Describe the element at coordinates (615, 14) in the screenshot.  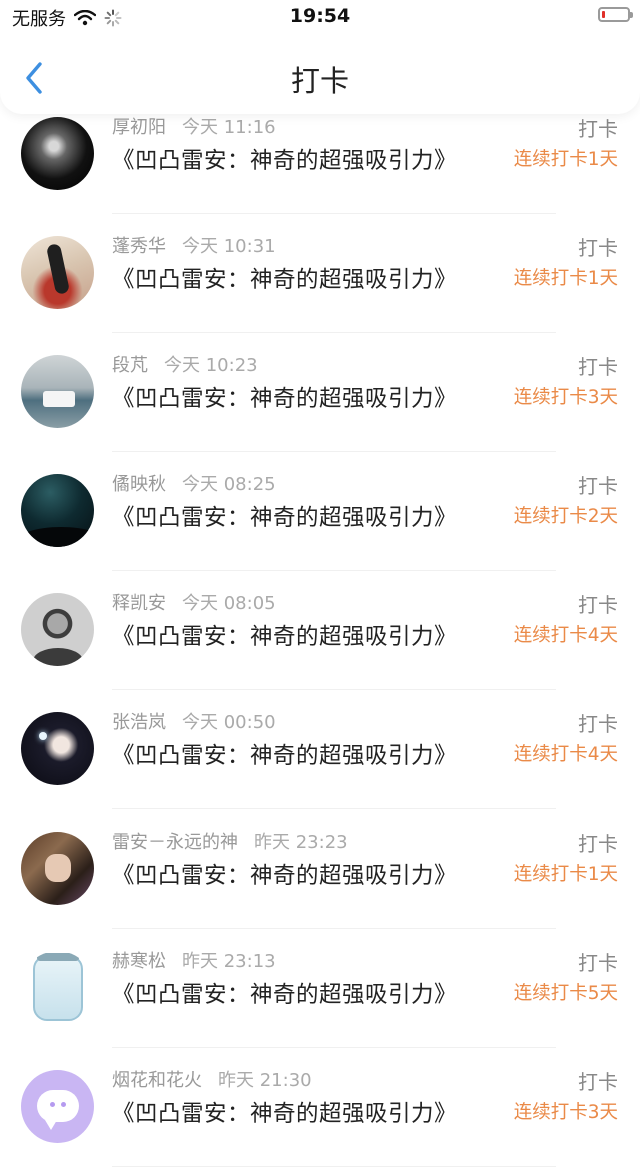
I see `battery-low-icon` at that location.